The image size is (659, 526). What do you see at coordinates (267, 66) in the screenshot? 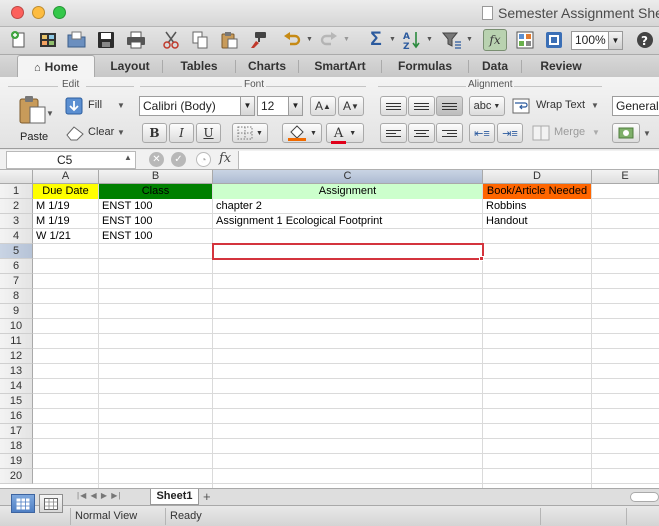
I see `tab-charts: Charts` at bounding box center [267, 66].